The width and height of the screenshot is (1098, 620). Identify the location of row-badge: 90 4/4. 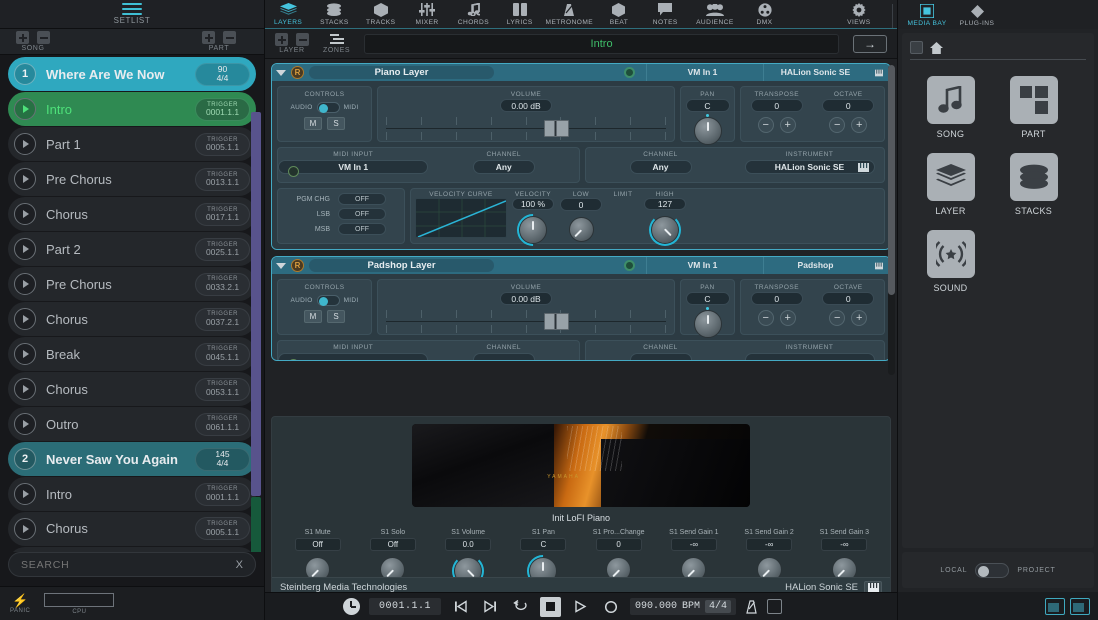
(222, 74).